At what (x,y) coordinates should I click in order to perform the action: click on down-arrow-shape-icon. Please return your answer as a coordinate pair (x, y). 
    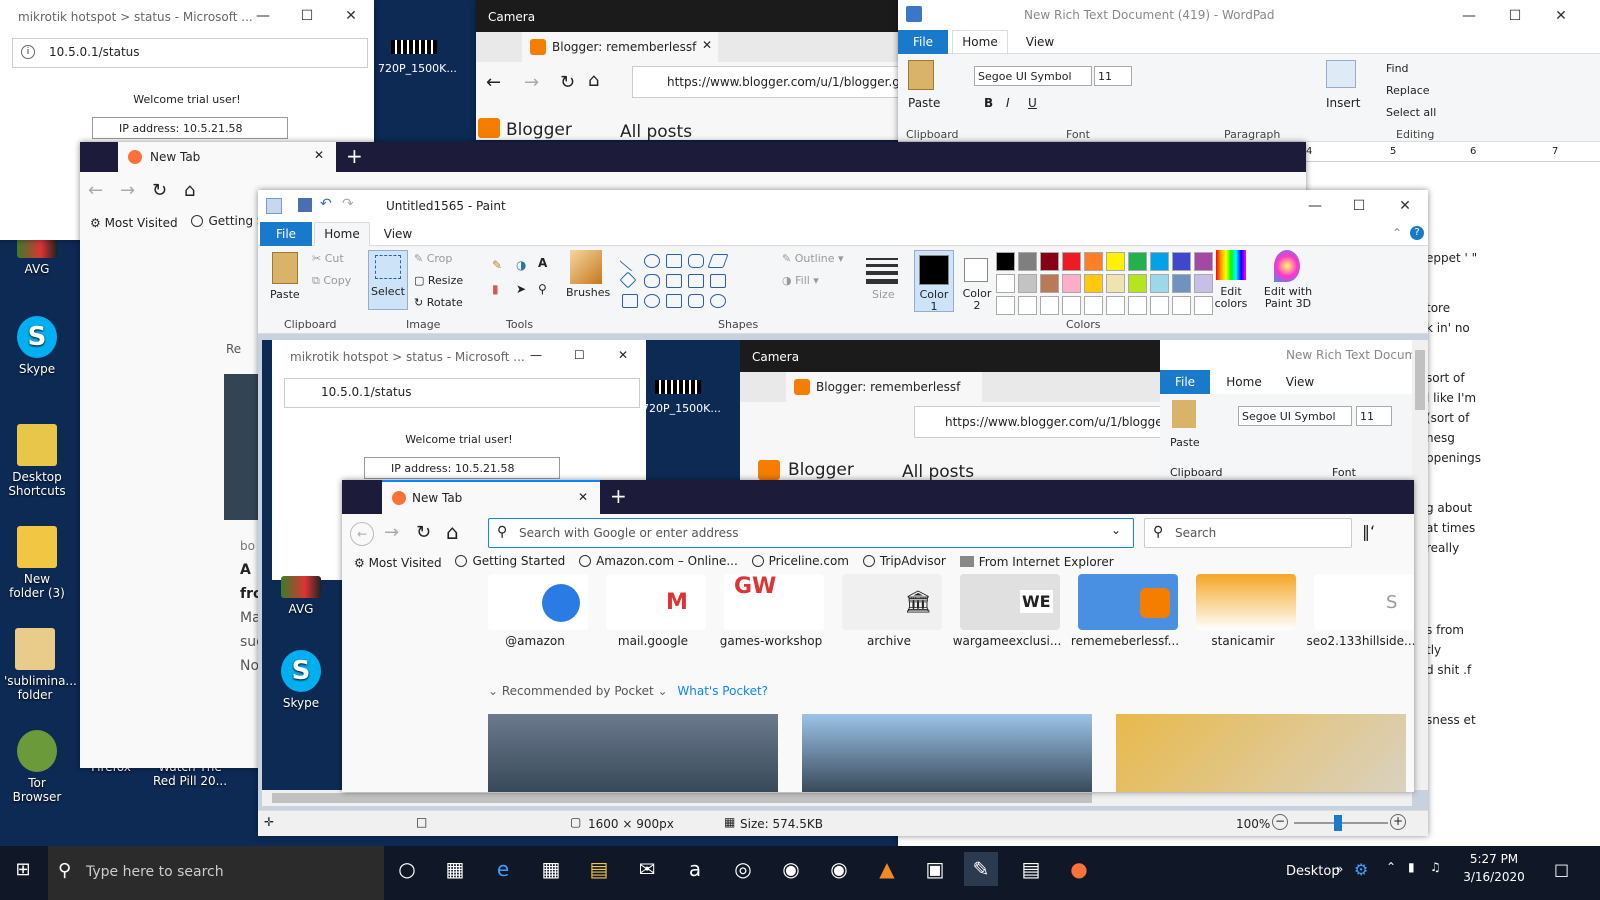
    Looking at the image, I should click on (630, 301).